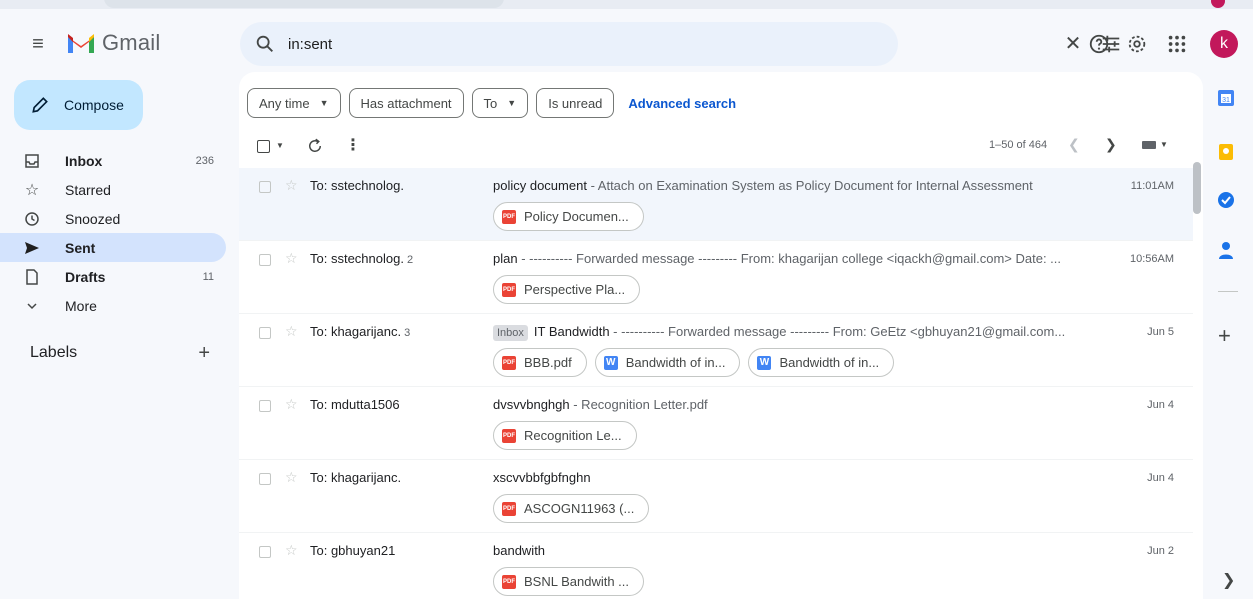  What do you see at coordinates (682, 103) in the screenshot?
I see `advanced-search-link: Advanced search` at bounding box center [682, 103].